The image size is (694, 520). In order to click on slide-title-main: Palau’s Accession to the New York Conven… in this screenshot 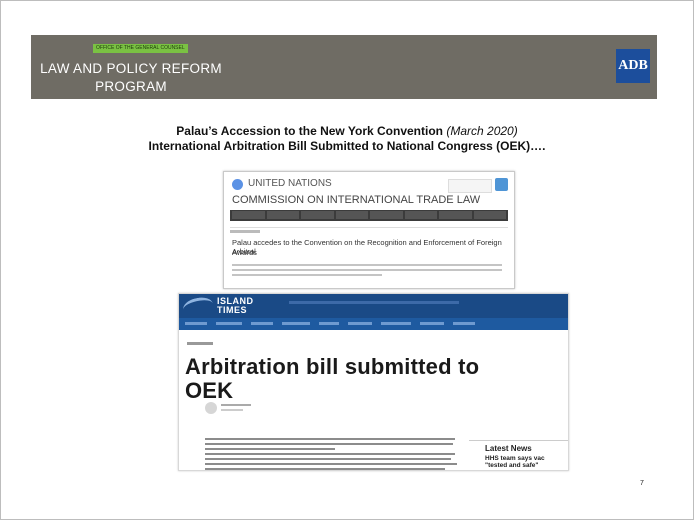, I will do `click(309, 131)`.